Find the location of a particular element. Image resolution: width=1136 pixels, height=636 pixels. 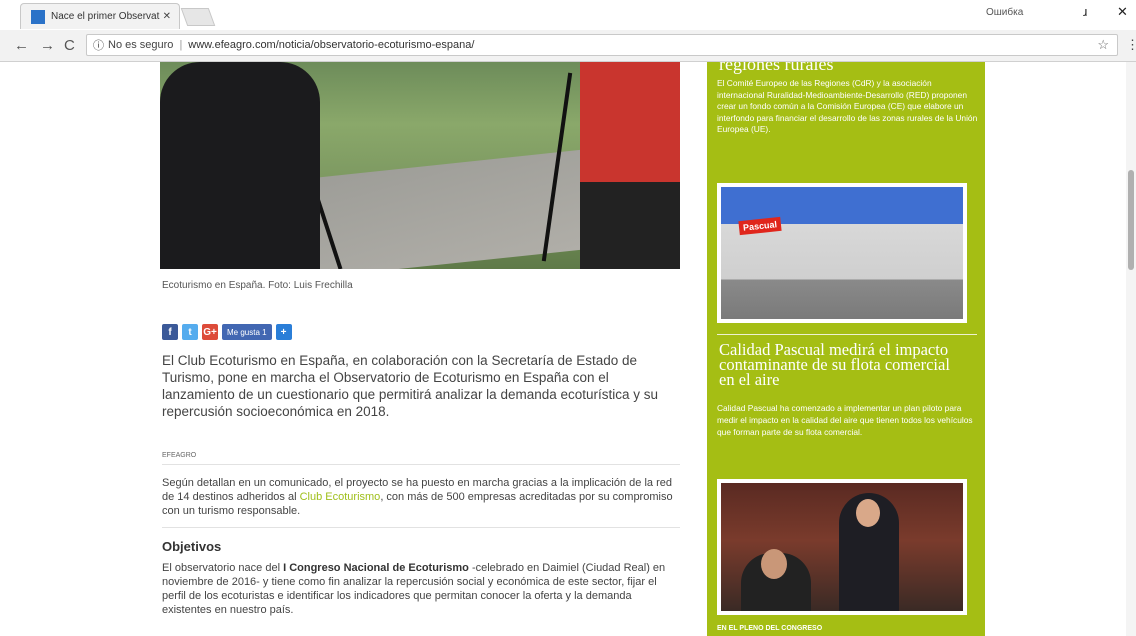

source-label: EFEAGRO is located at coordinates (179, 455).